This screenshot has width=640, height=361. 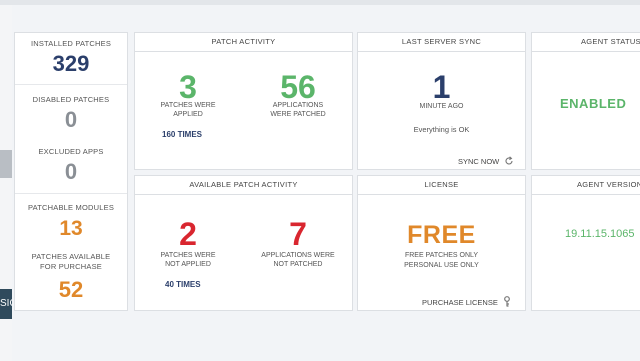 I want to click on apps-patched-value: 56, so click(x=298, y=87).